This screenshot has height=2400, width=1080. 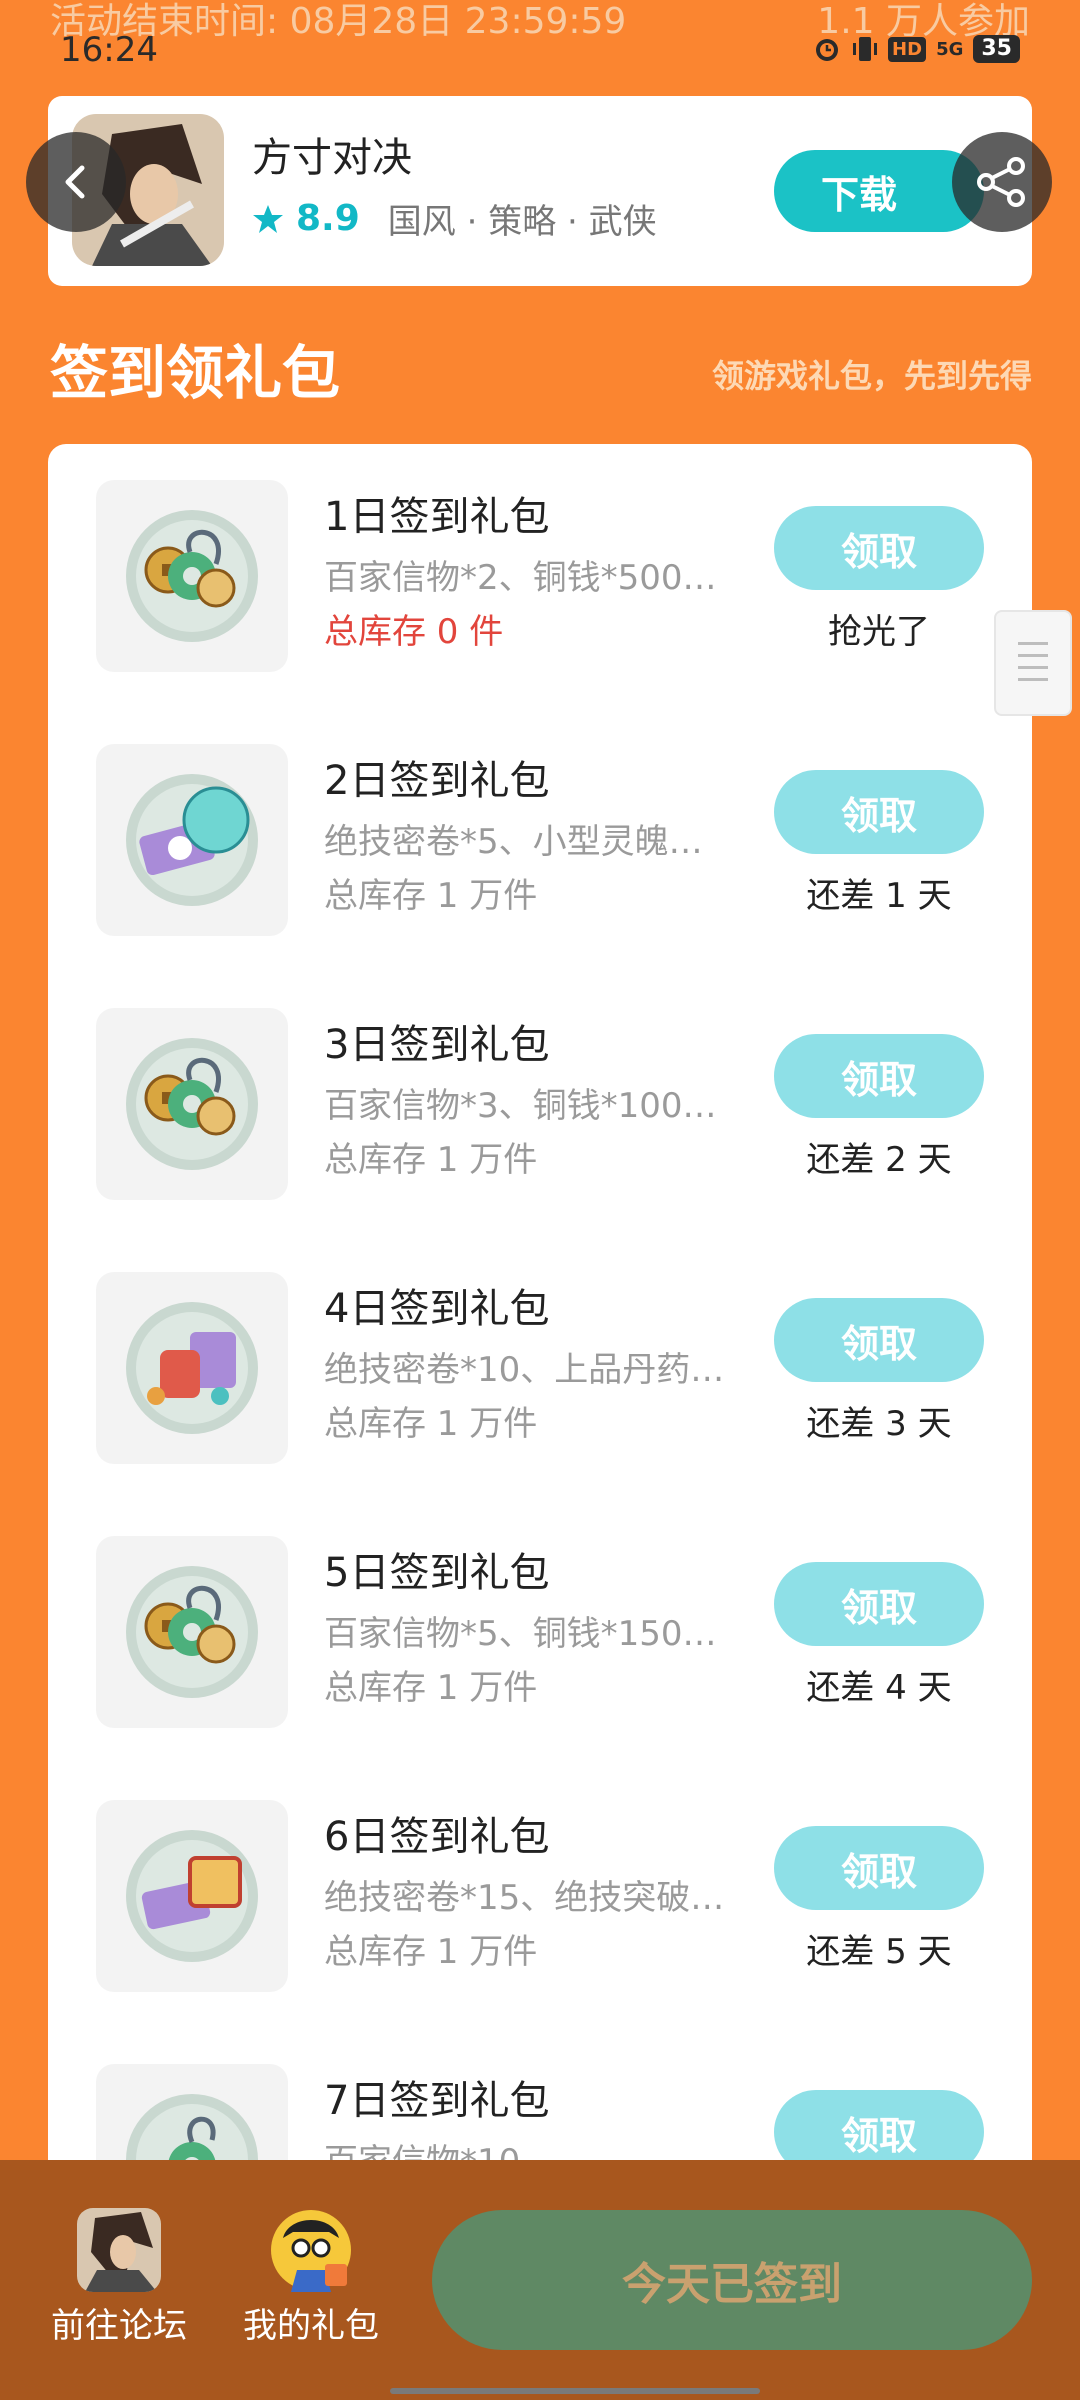 I want to click on gift-name: 1日签到礼包, so click(x=437, y=517).